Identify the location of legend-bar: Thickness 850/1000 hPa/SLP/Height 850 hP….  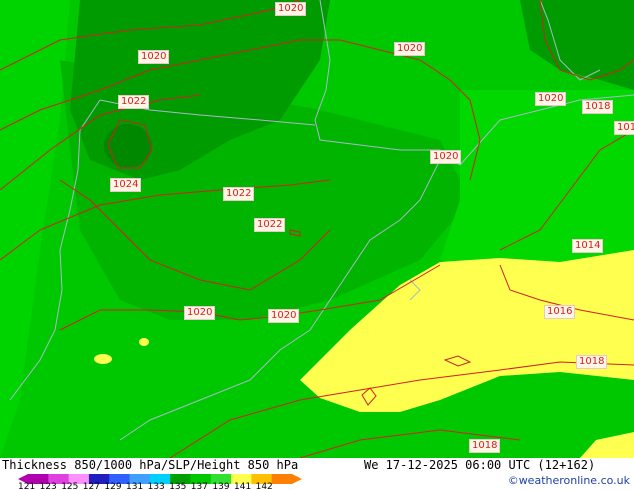
(317, 474).